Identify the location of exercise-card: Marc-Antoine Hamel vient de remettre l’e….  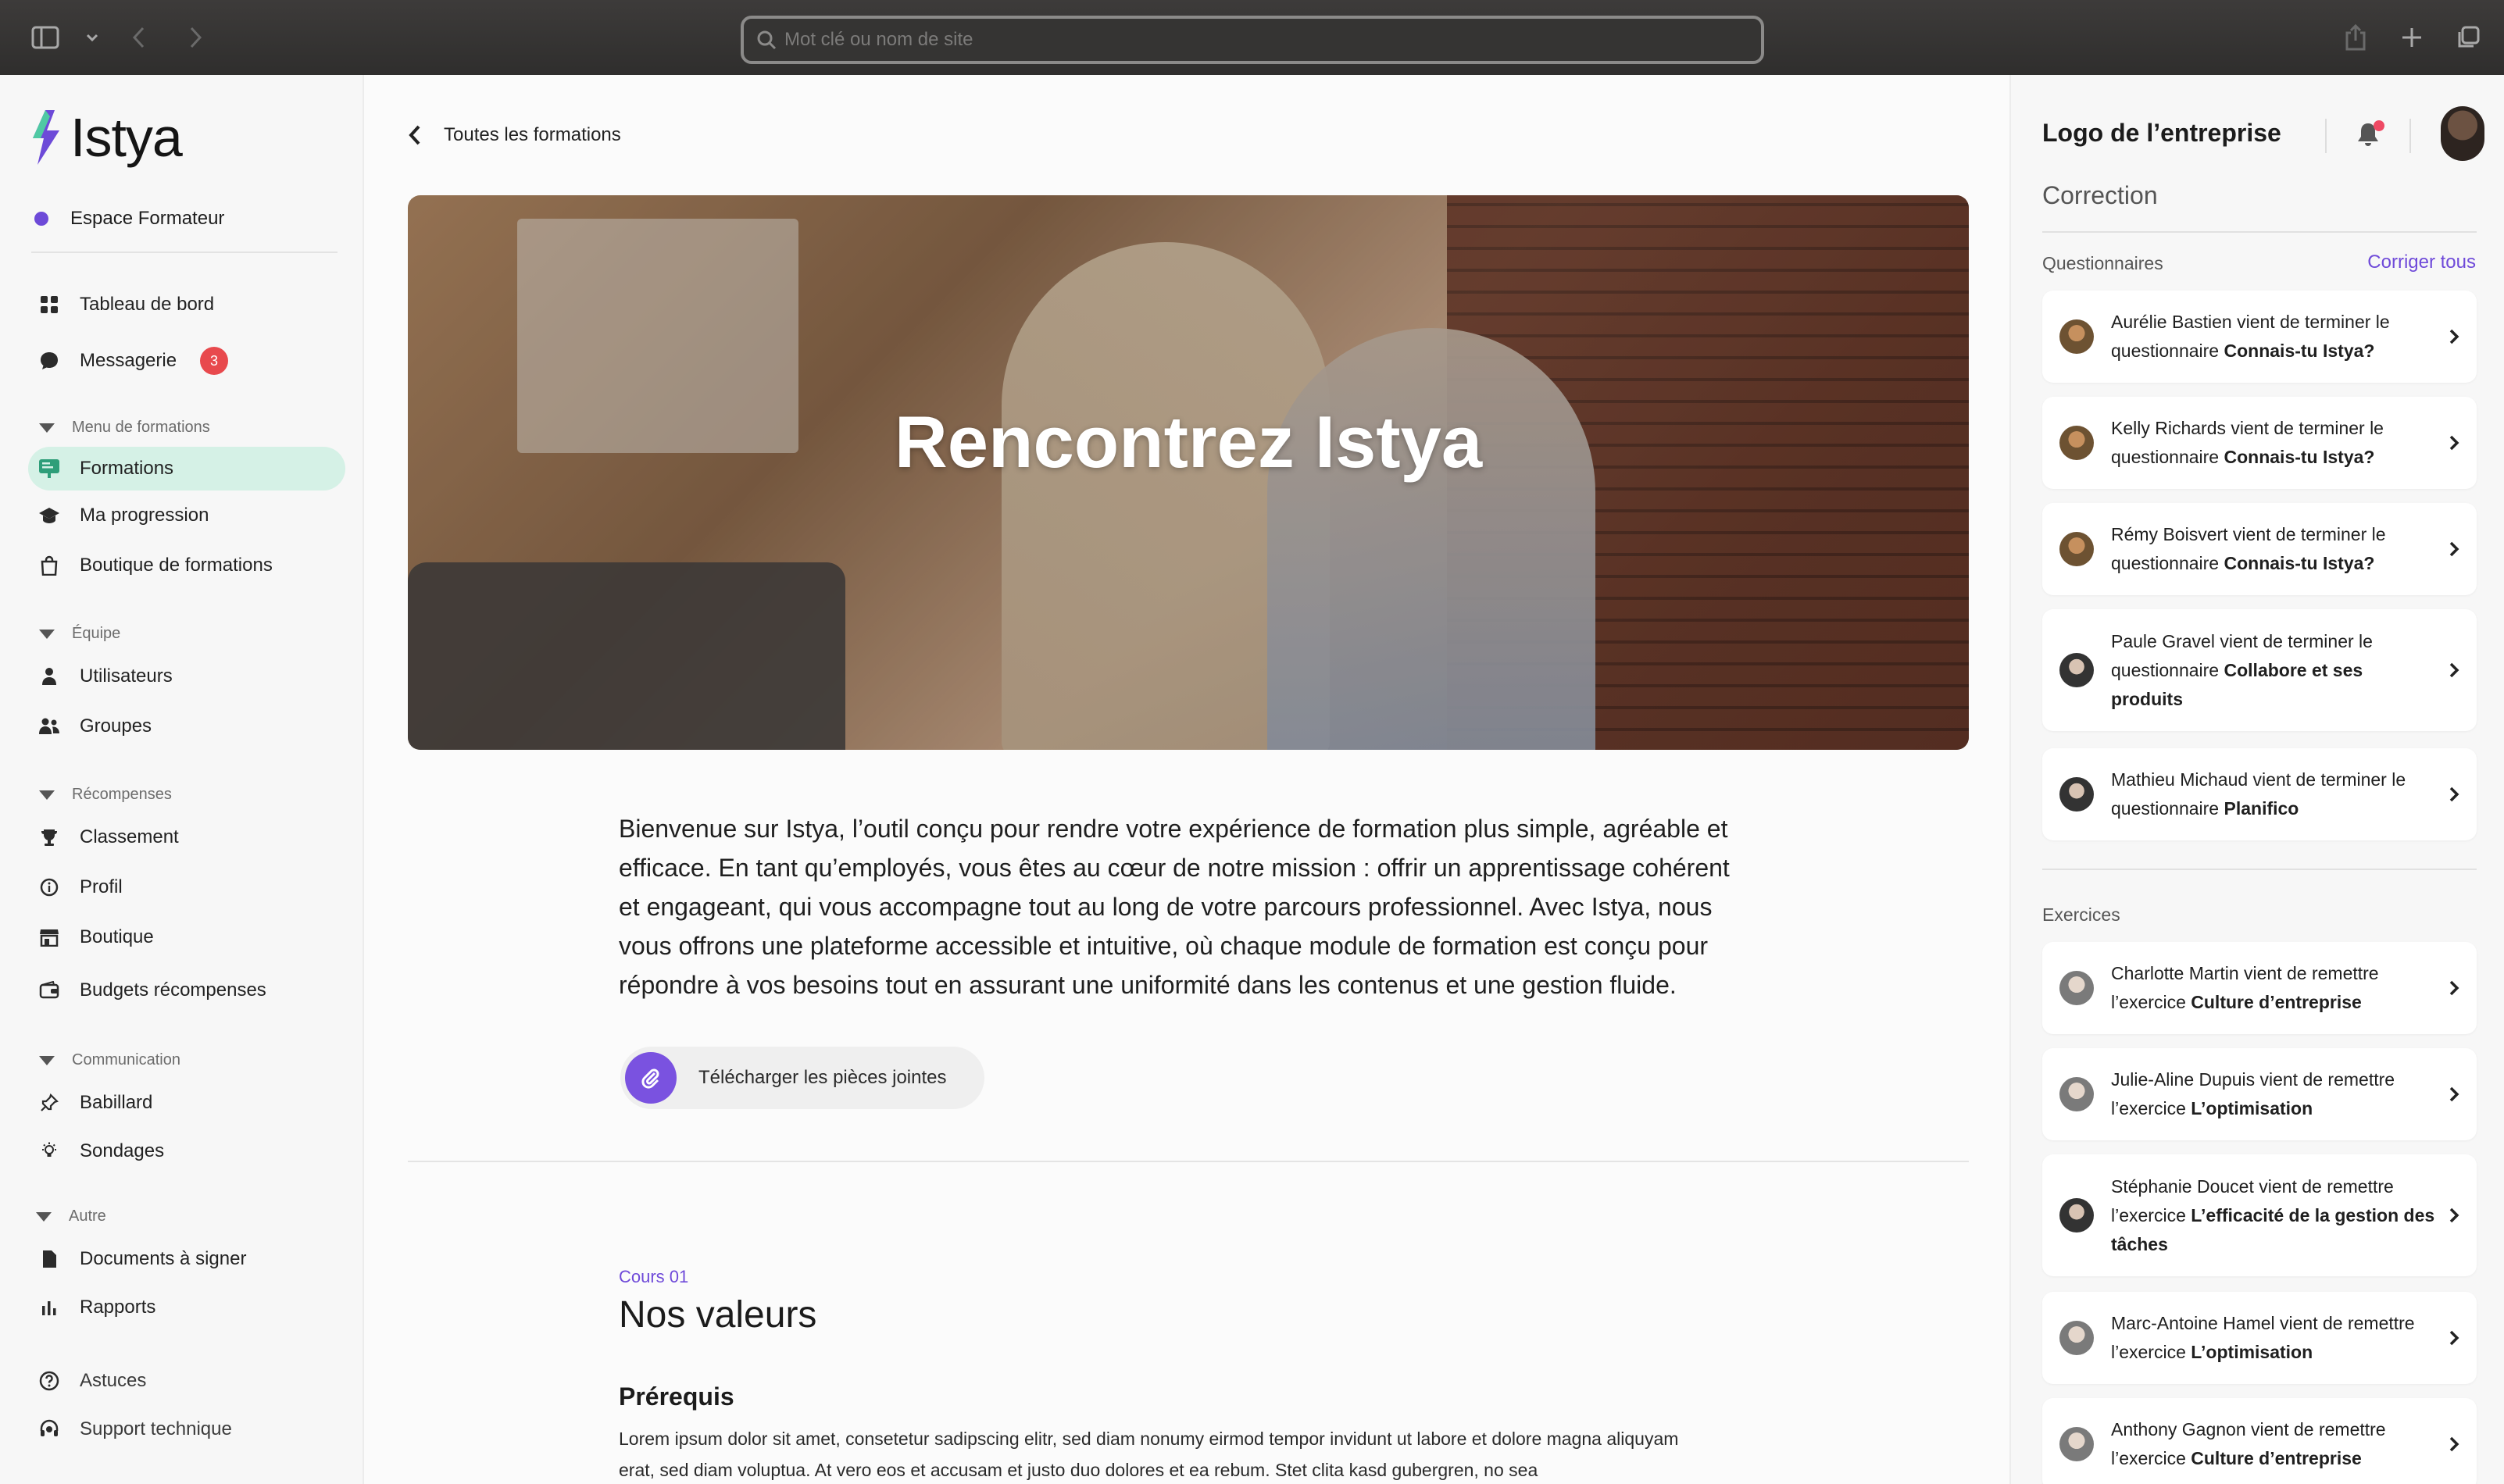
(2259, 1338).